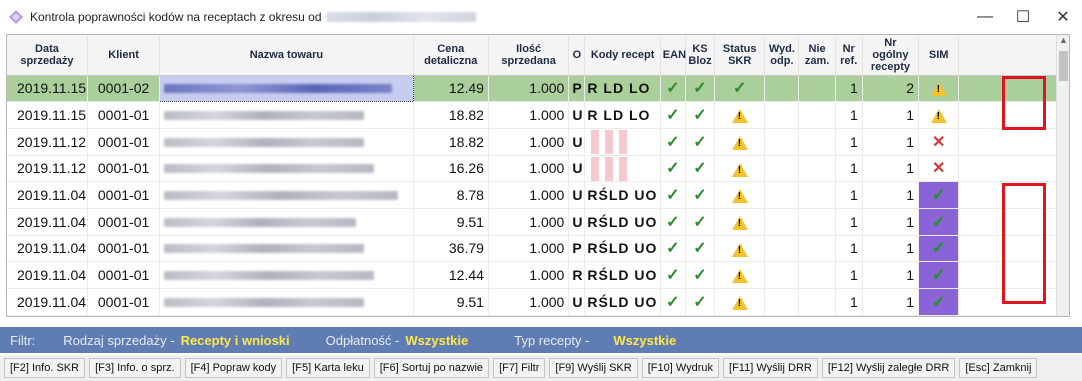 The height and width of the screenshot is (381, 1082). Describe the element at coordinates (286, 55) in the screenshot. I see `col-header-product-name: Nazwa towaru` at that location.